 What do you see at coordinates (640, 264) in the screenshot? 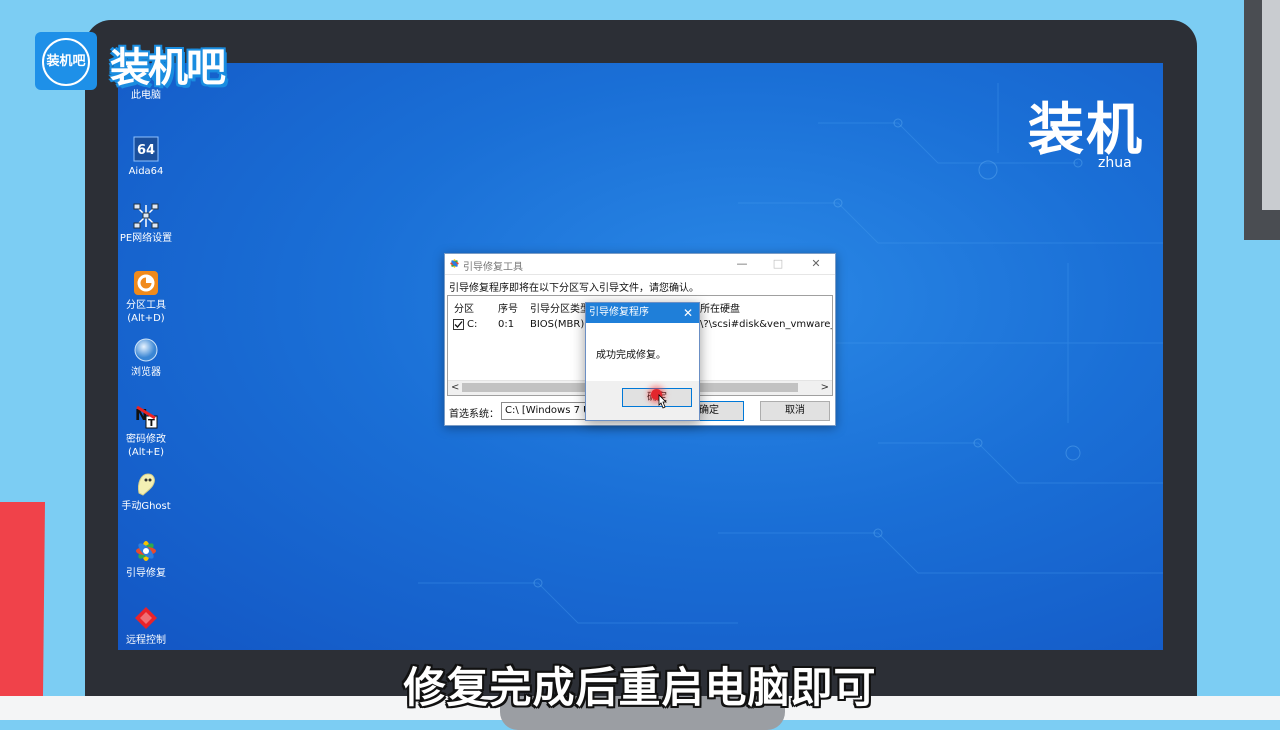
I see `window-titlebar: 引导修复工具 — □ ✕` at bounding box center [640, 264].